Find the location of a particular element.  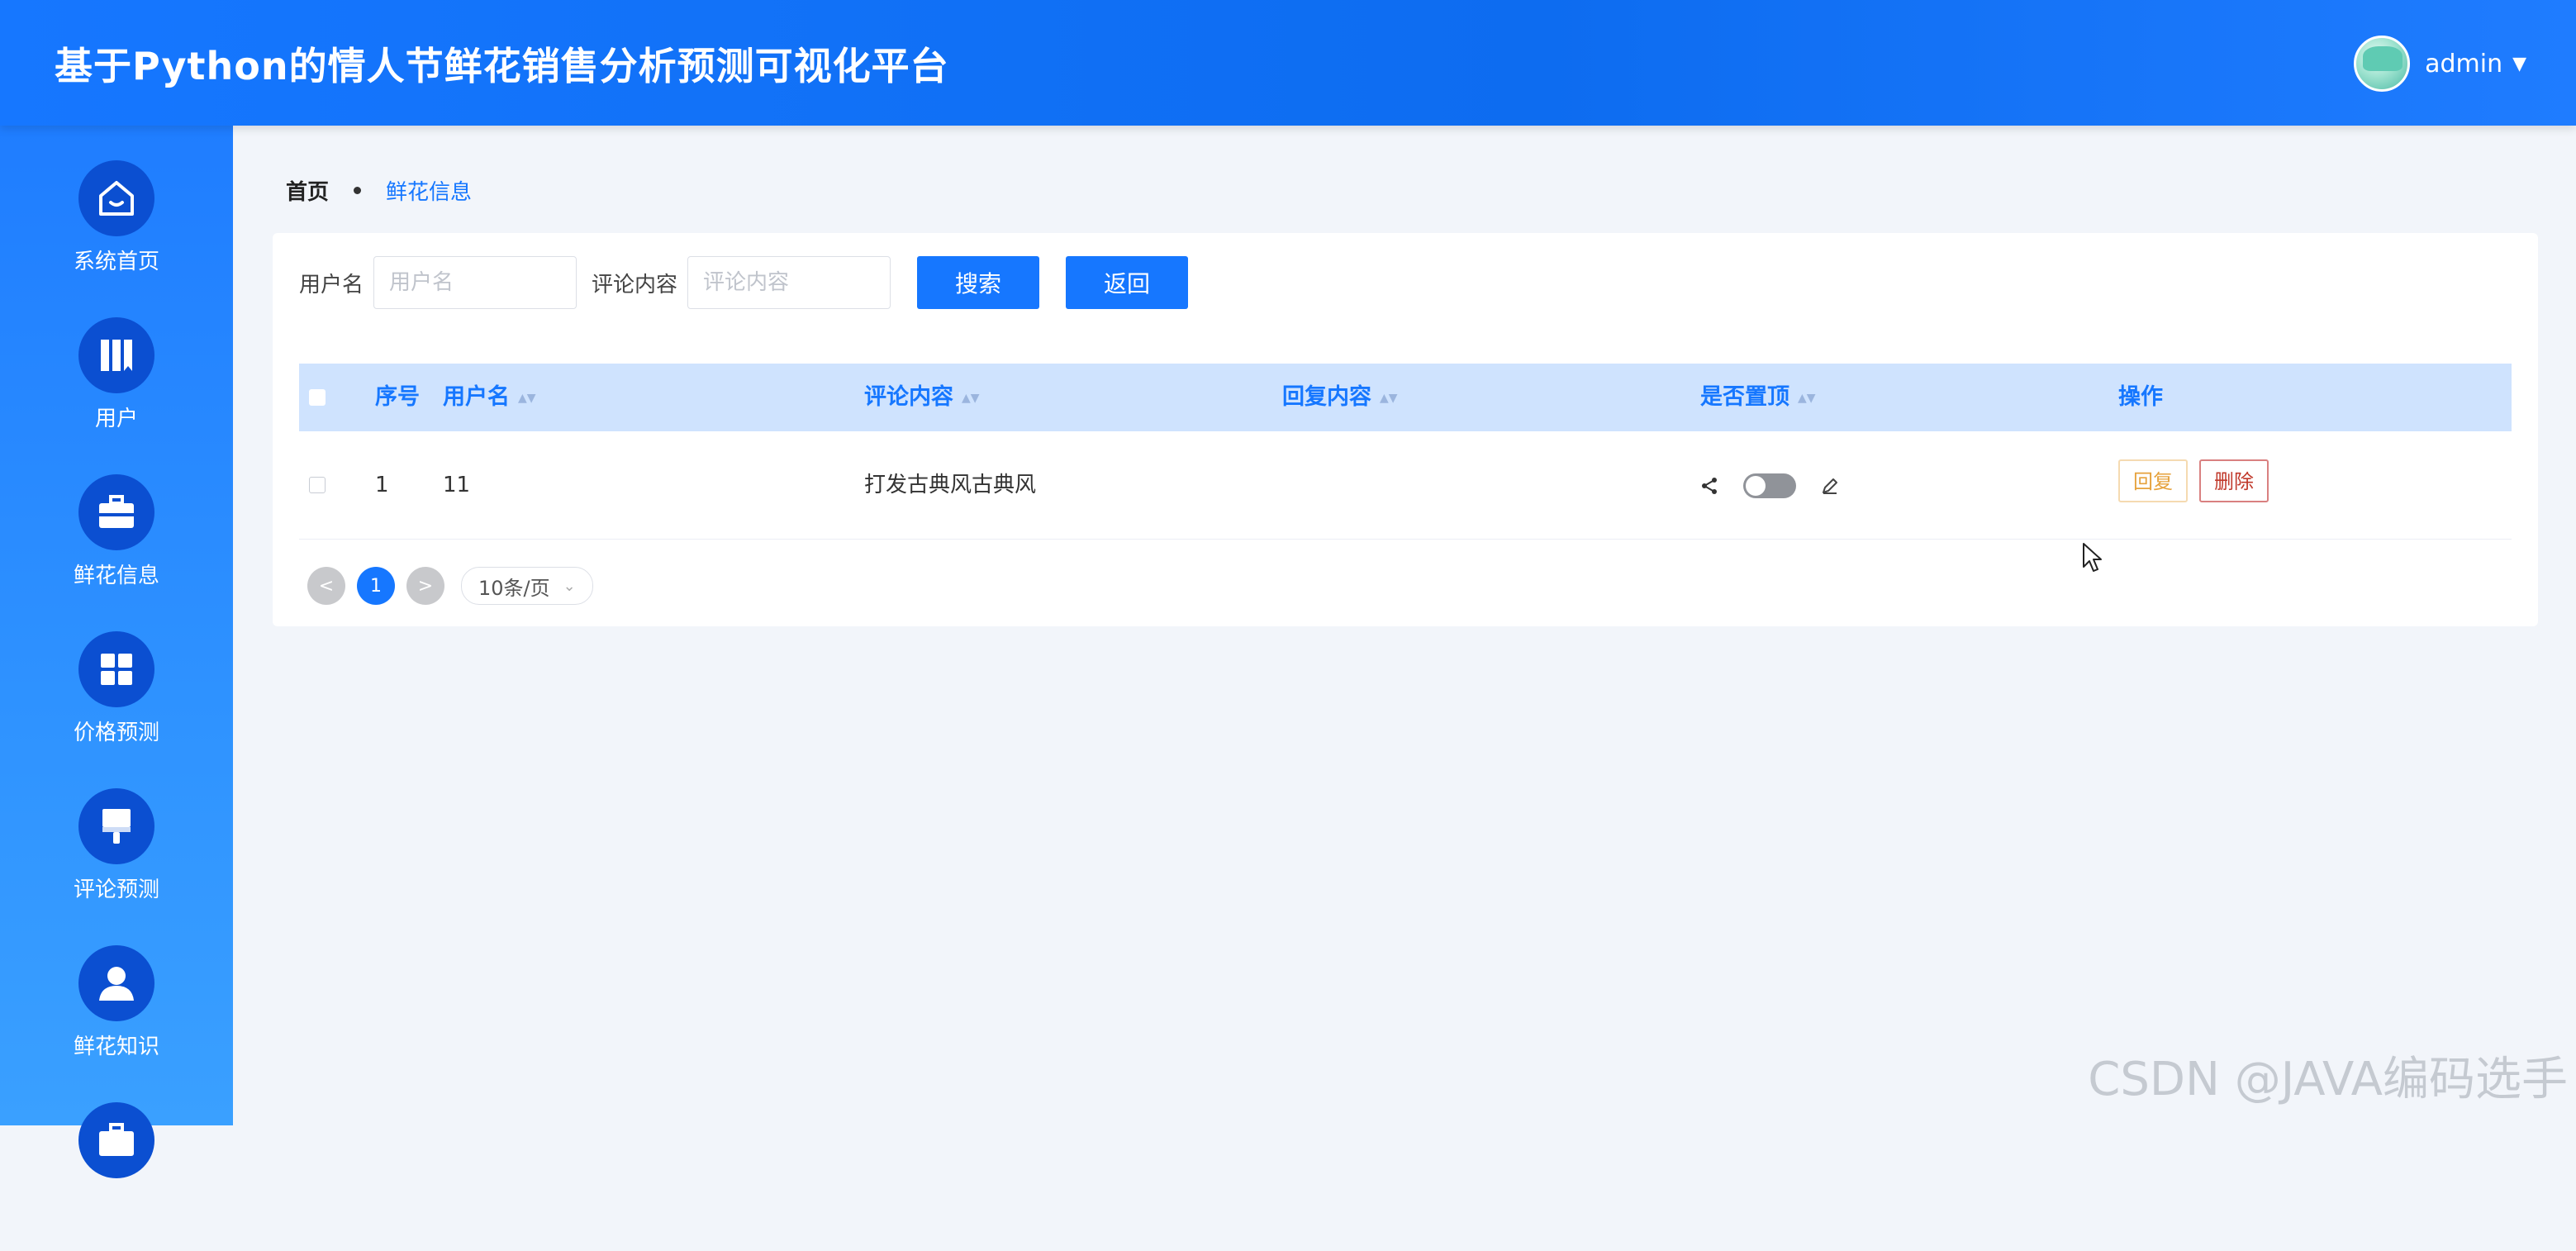

select-all-checkbox is located at coordinates (317, 397).